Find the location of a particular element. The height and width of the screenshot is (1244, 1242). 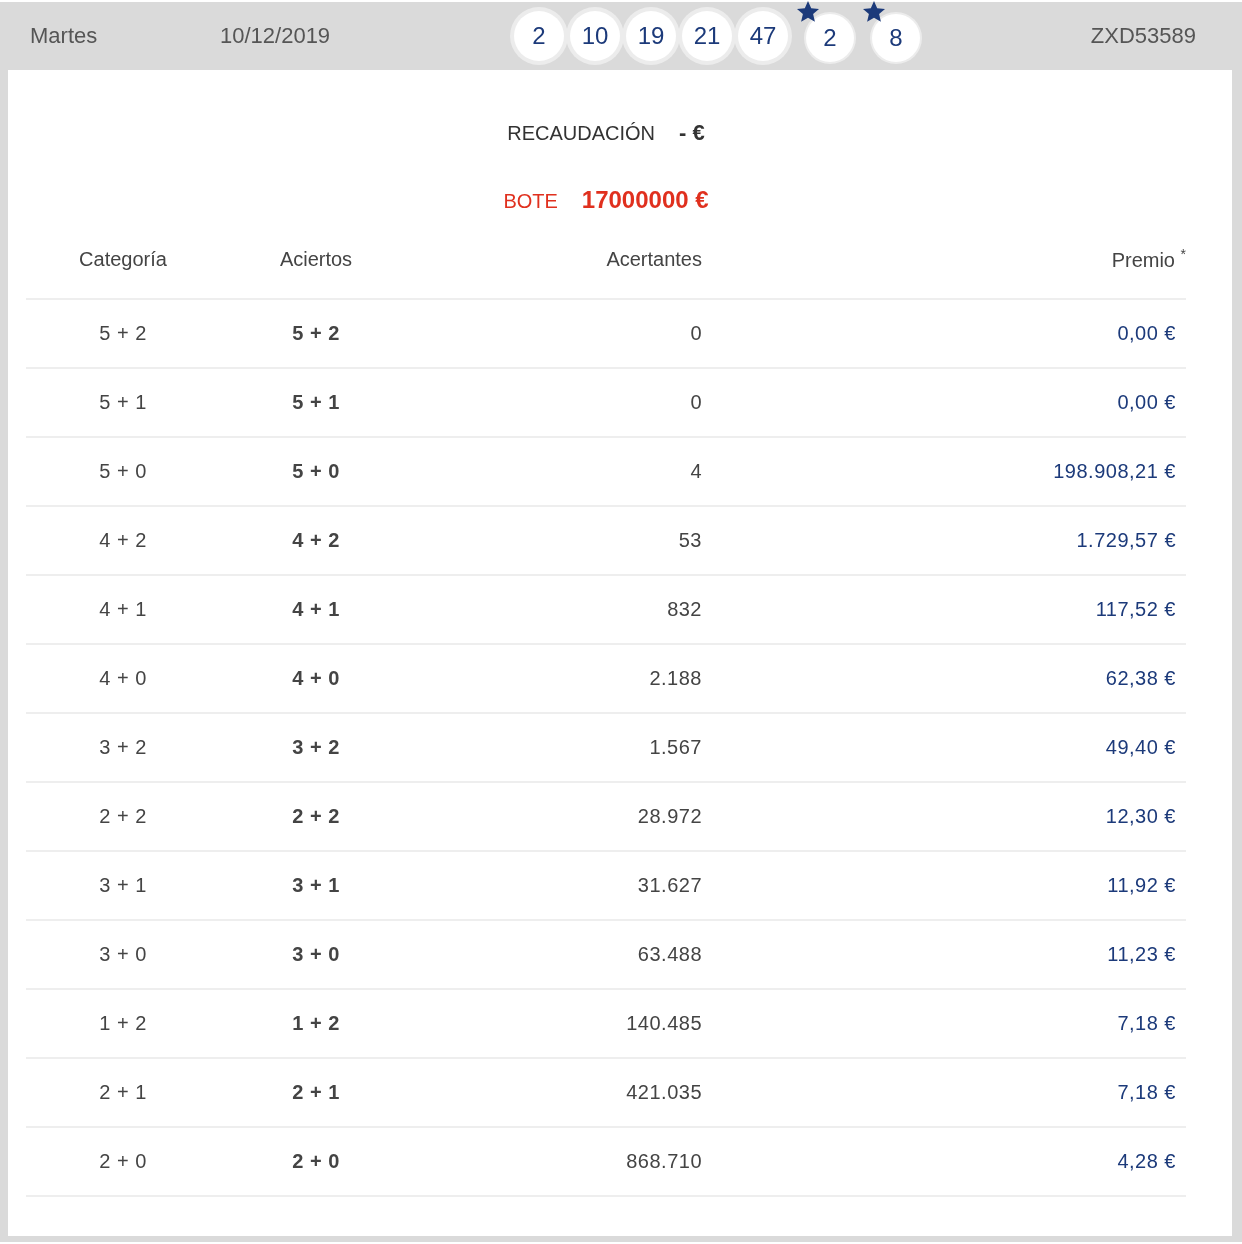

number-ball: 19 is located at coordinates (651, 36).